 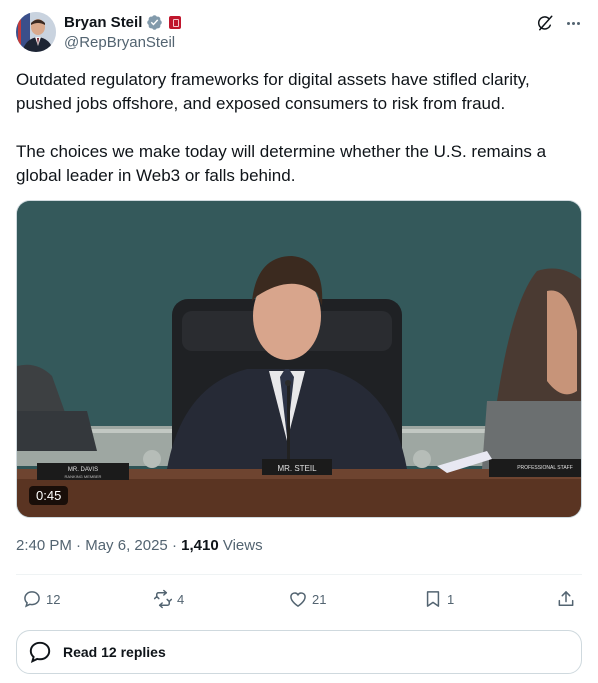 What do you see at coordinates (175, 22) in the screenshot?
I see `government-badge-icon` at bounding box center [175, 22].